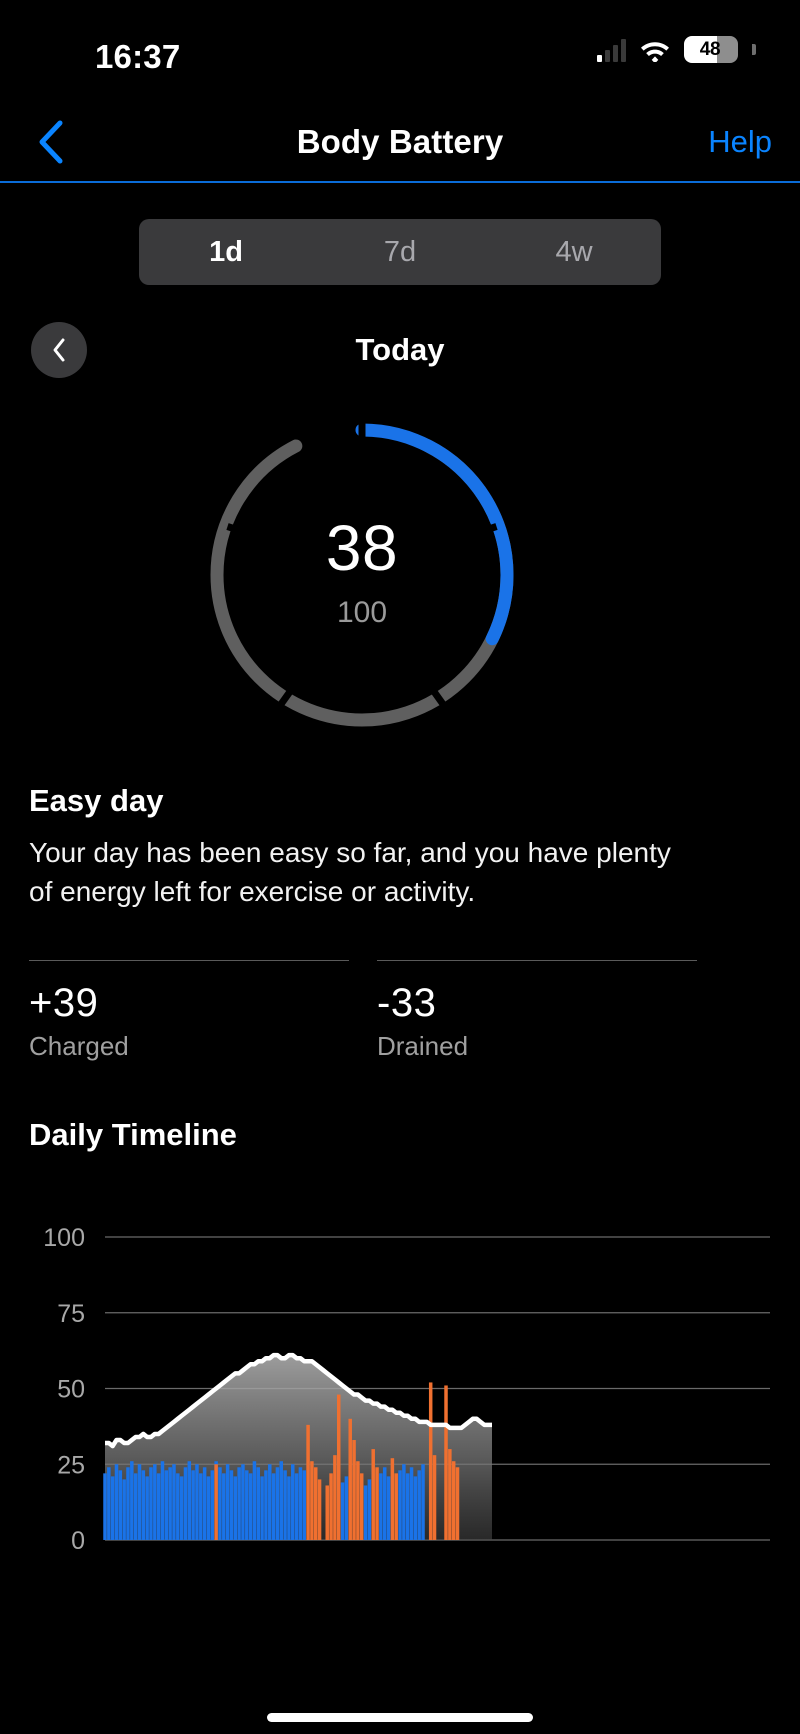  Describe the element at coordinates (64, 1003) in the screenshot. I see `stat-charged-value: +39` at that location.